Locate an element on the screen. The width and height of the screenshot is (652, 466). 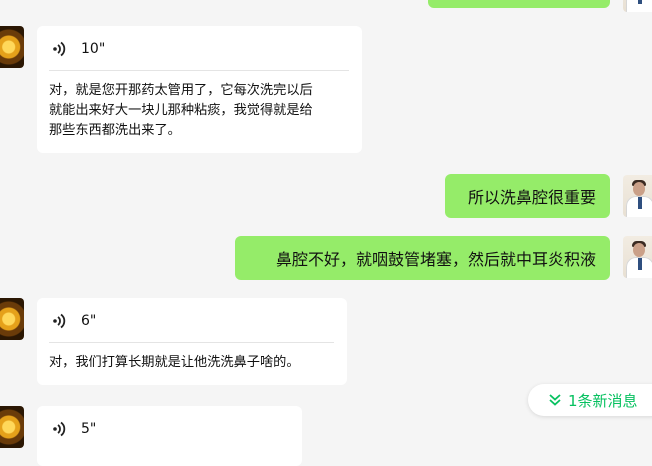
new-message-button: 1条新消息 is located at coordinates (590, 400).